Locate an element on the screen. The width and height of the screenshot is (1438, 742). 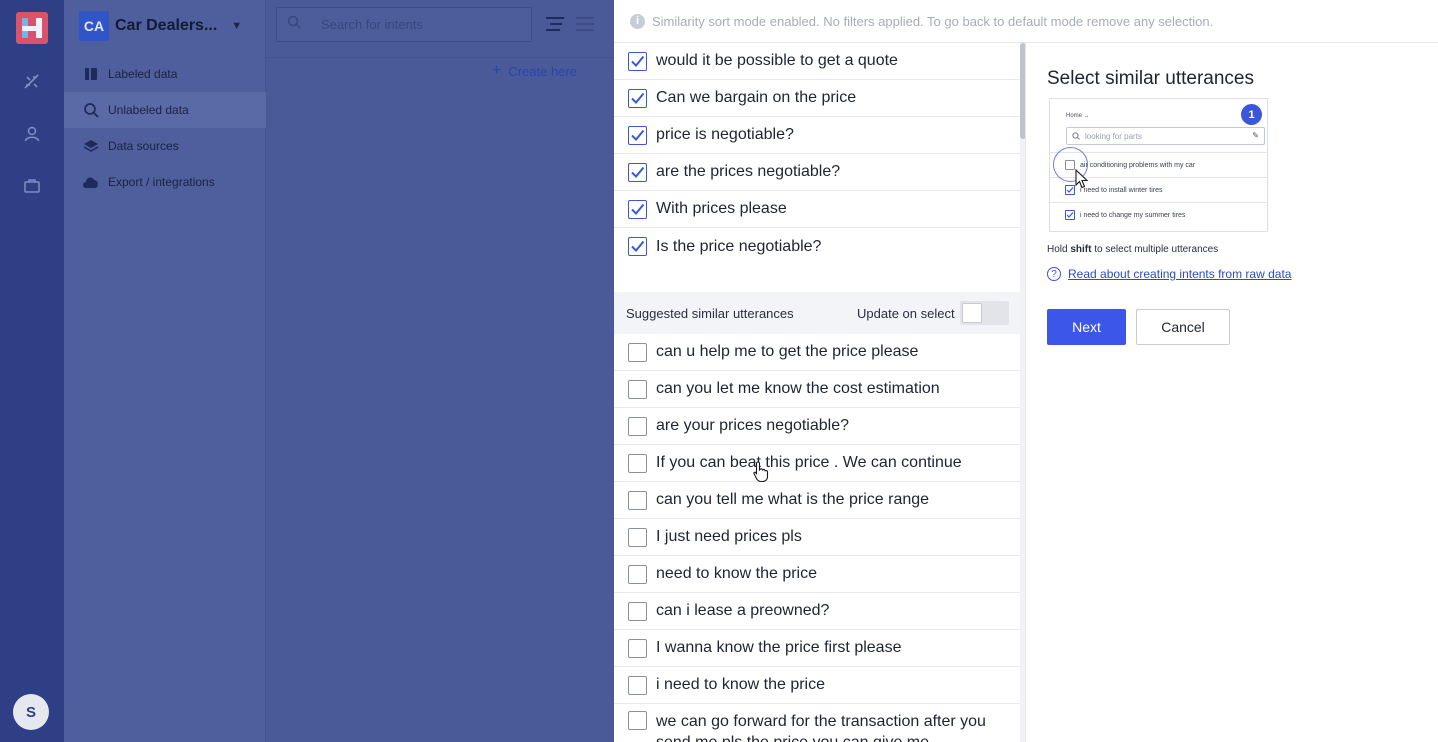
selected-utterance-row: are the prices negotiable? is located at coordinates (817, 172).